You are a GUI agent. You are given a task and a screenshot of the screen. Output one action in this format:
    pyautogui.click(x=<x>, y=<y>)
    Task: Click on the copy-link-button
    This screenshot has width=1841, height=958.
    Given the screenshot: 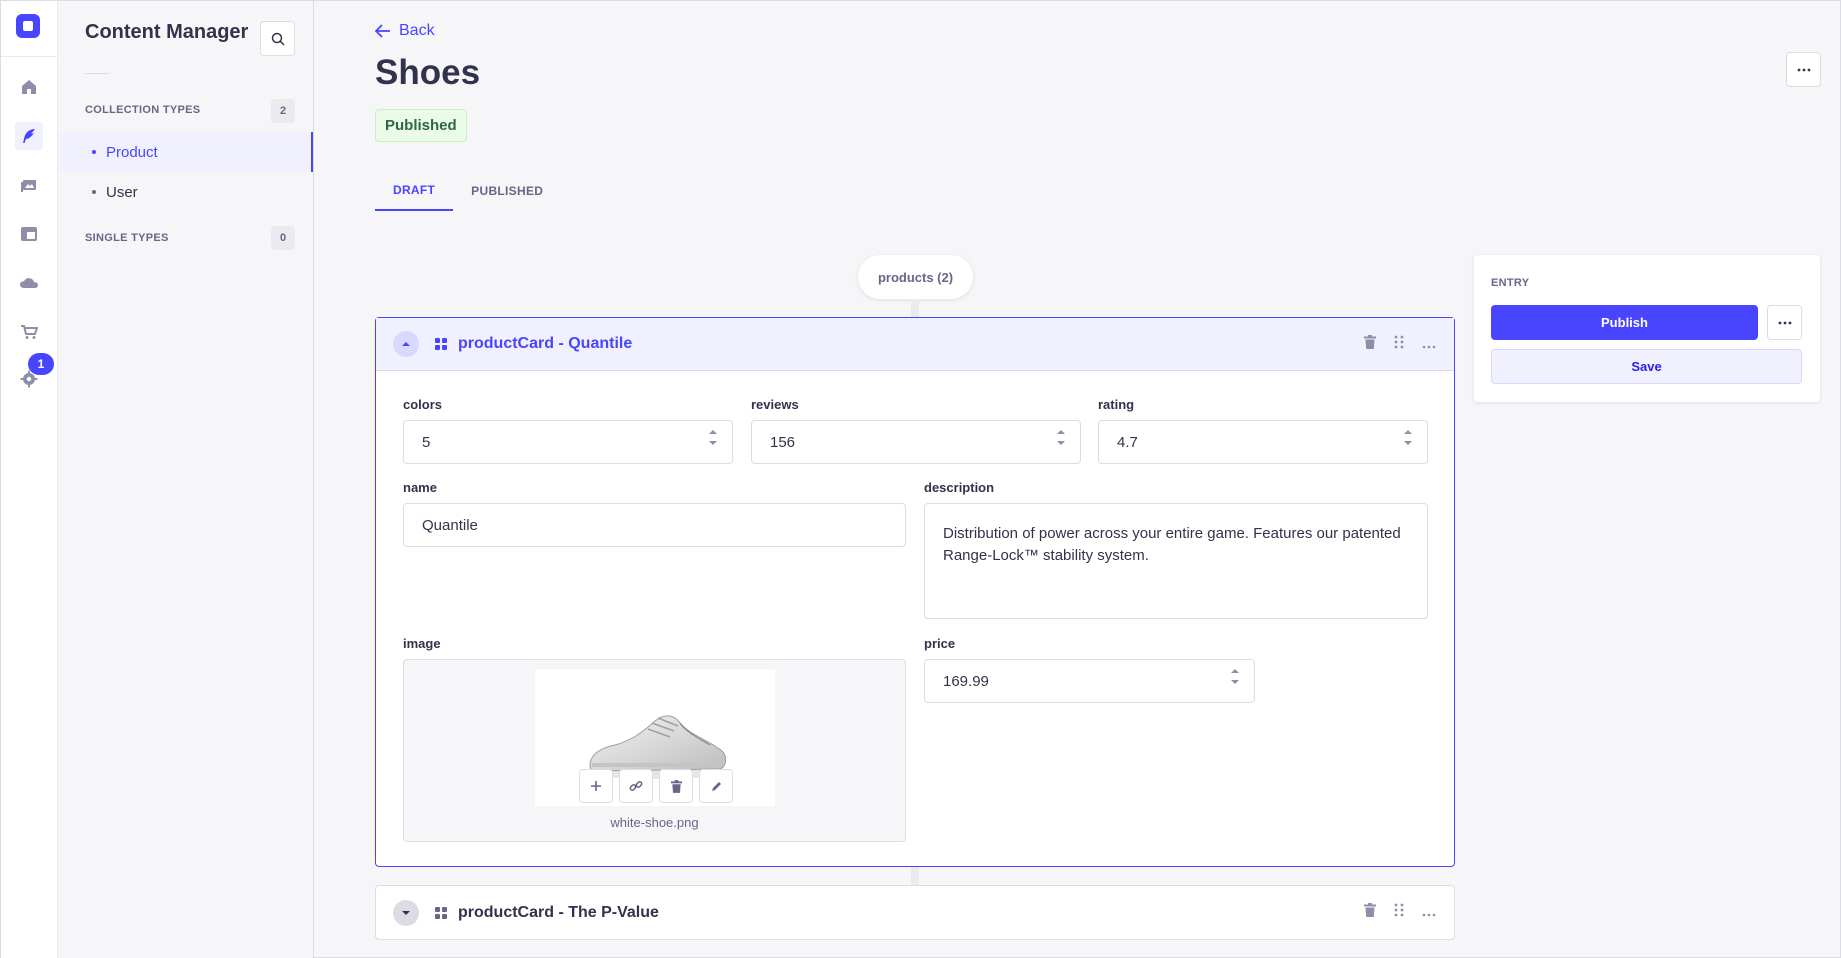 What is the action you would take?
    pyautogui.click(x=636, y=786)
    